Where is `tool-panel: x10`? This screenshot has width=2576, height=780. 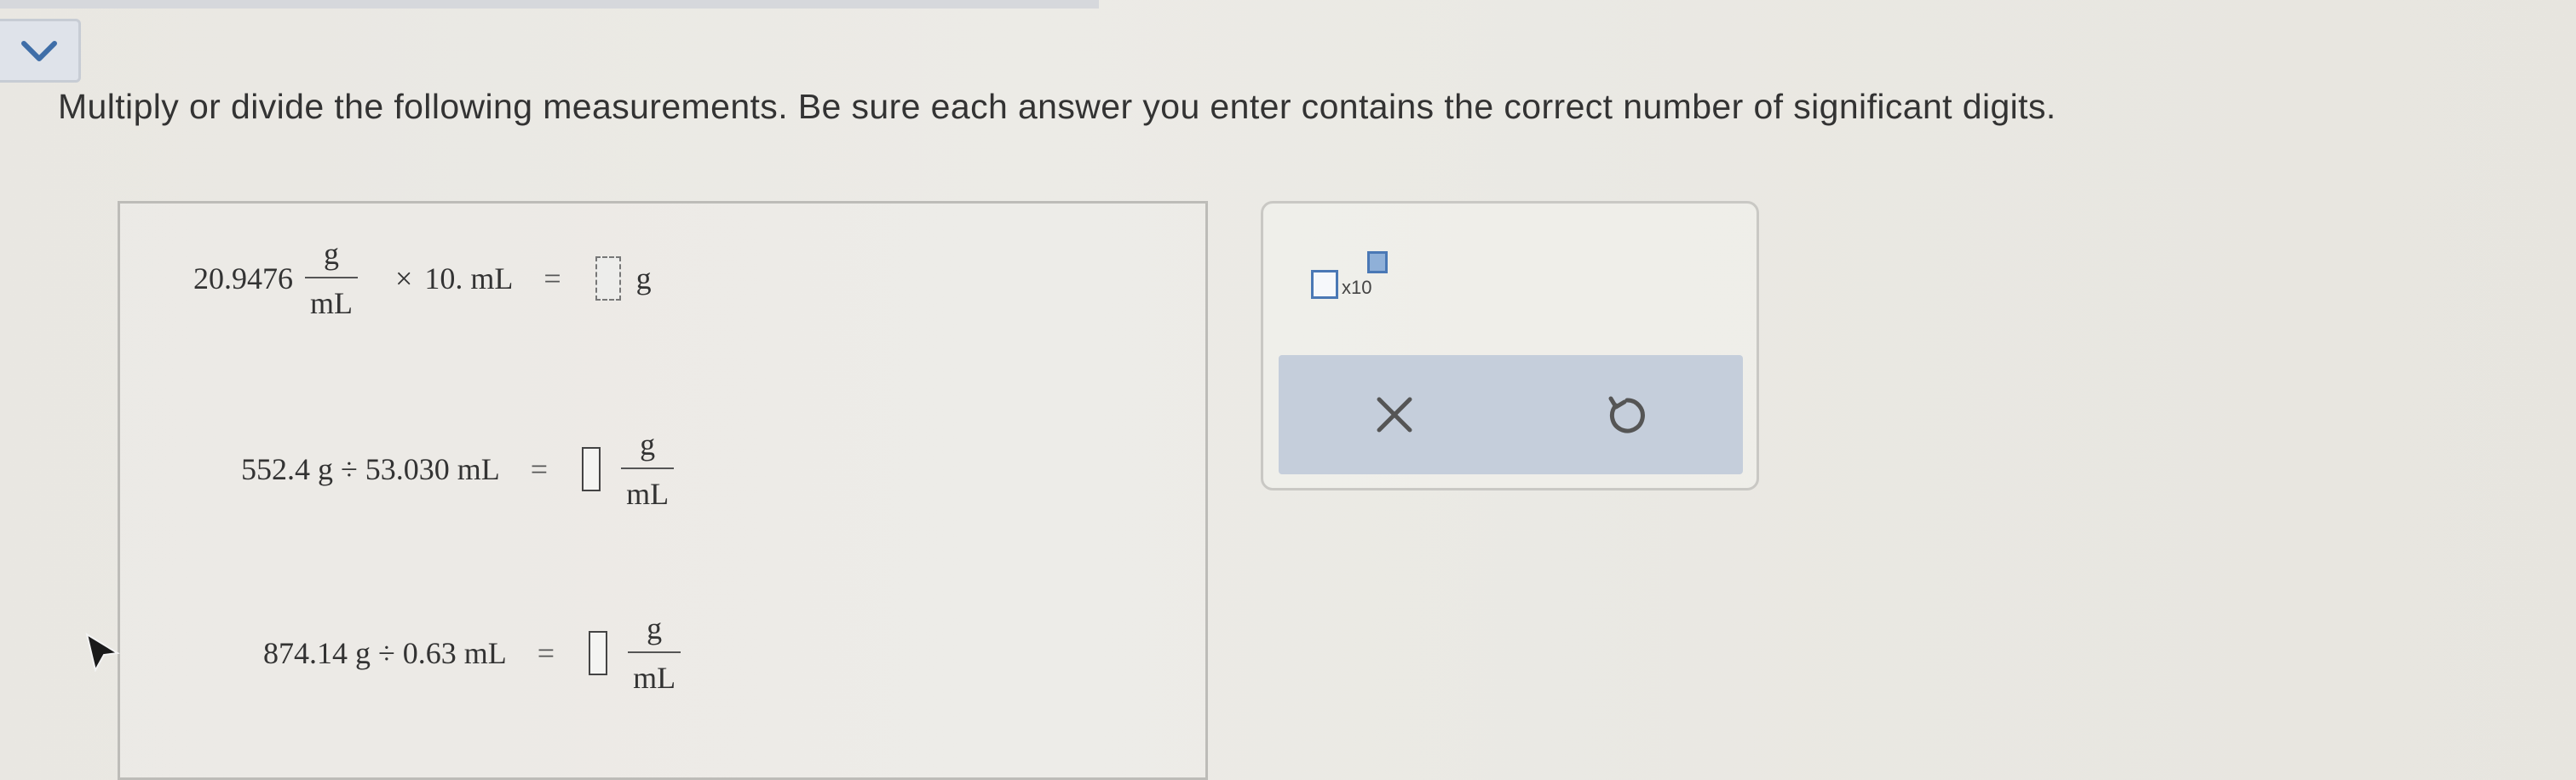
tool-panel: x10 is located at coordinates (1510, 345).